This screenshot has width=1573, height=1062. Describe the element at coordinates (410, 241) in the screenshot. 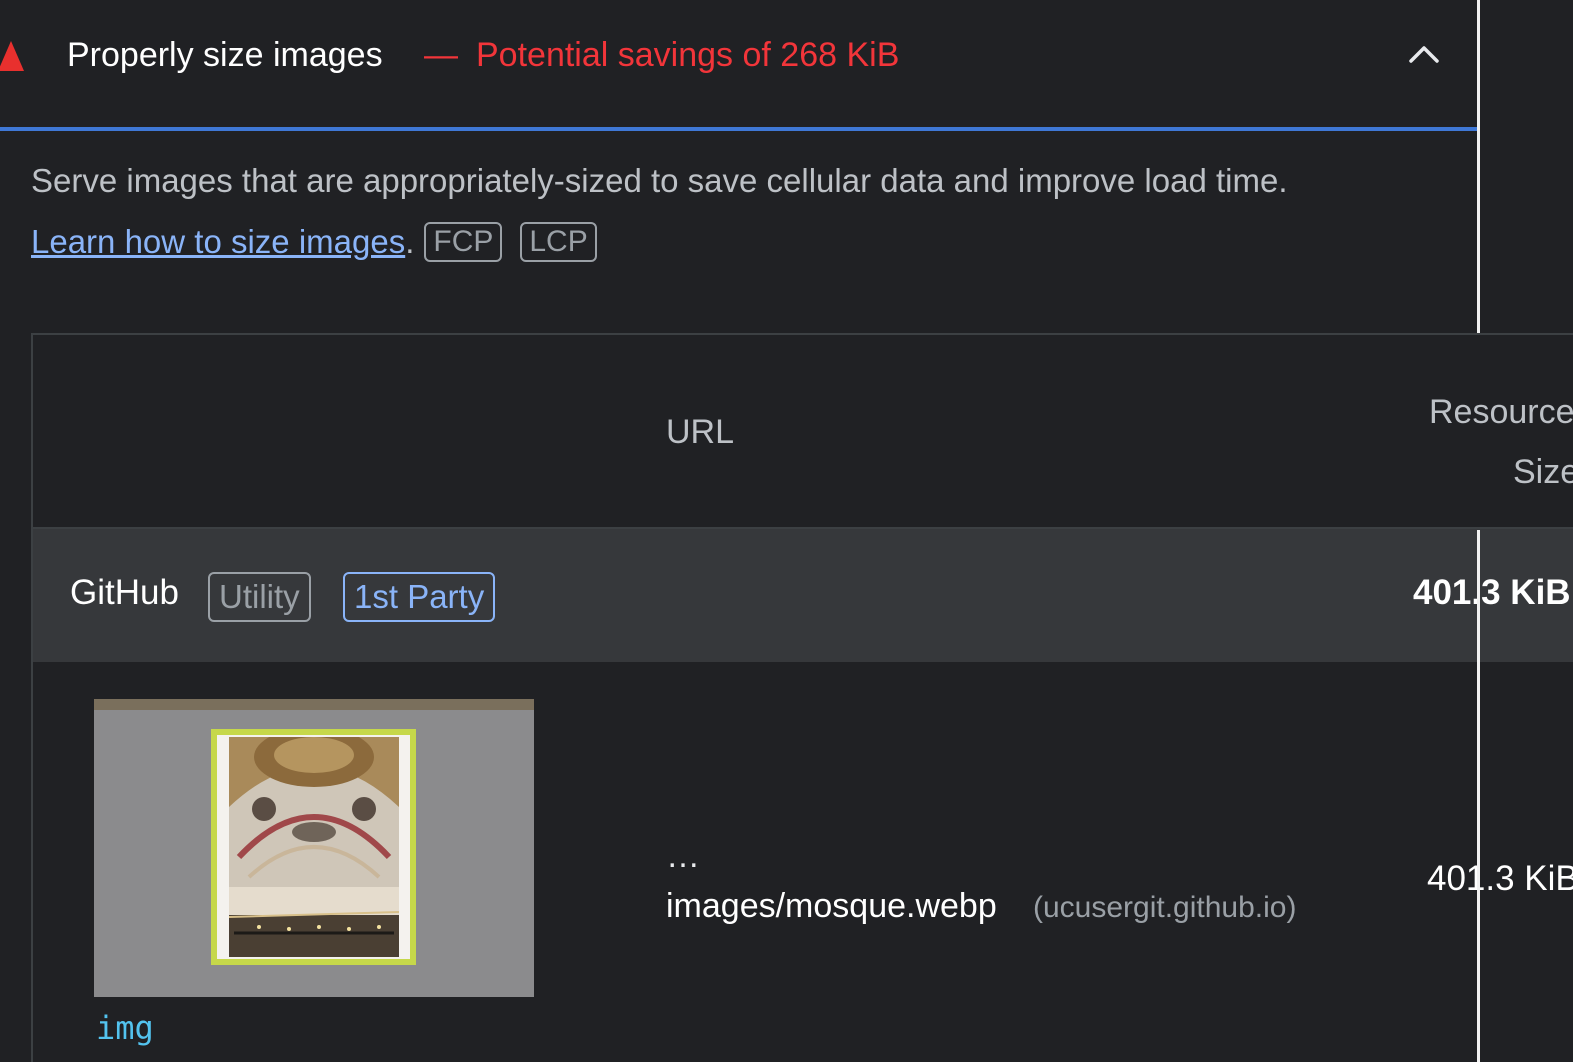

I see `period: .` at that location.